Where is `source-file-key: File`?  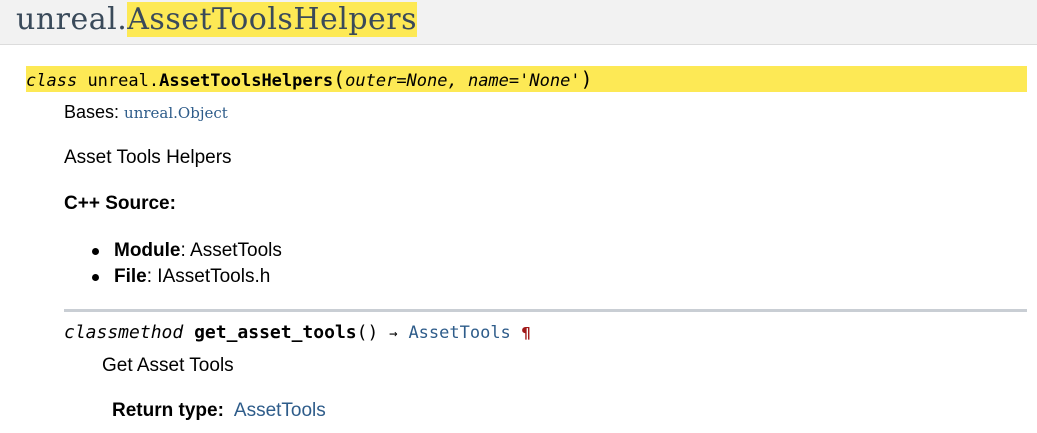 source-file-key: File is located at coordinates (130, 276).